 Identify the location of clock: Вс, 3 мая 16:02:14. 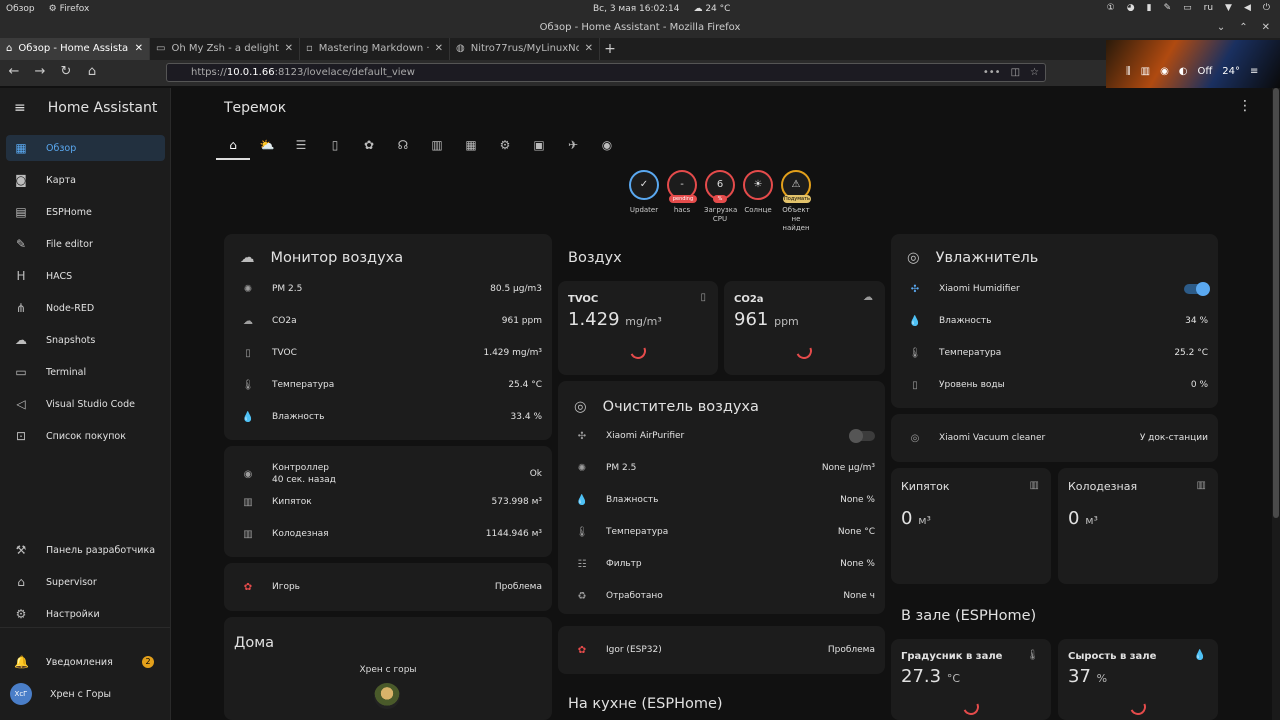
(636, 9).